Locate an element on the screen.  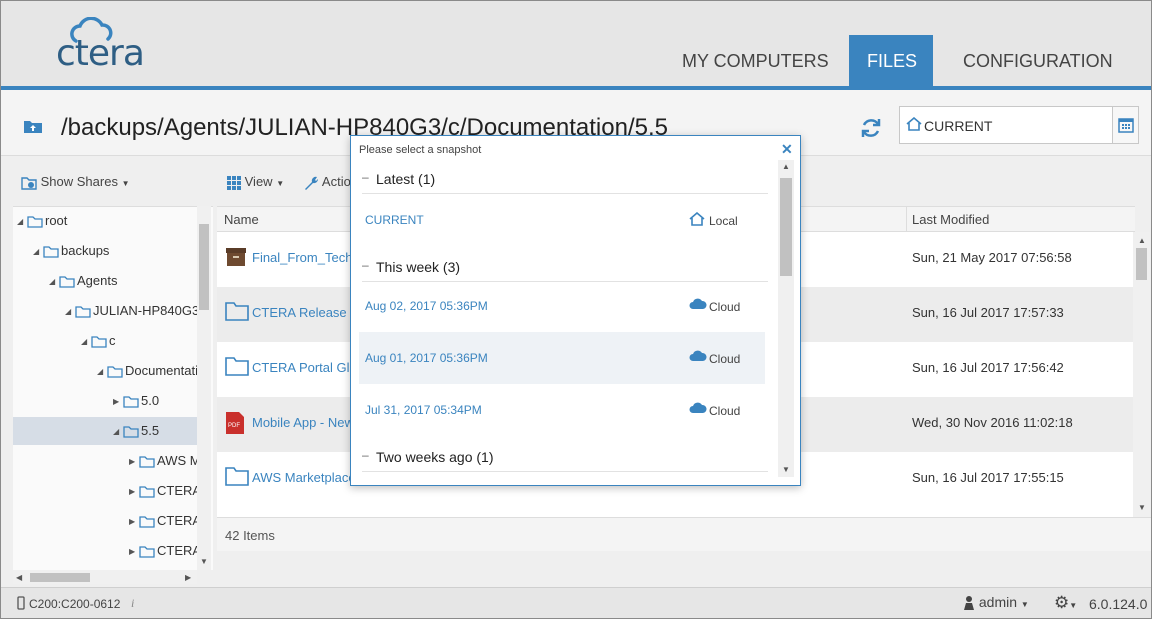
tree-item-c: ◢ c is located at coordinates (147, 341).